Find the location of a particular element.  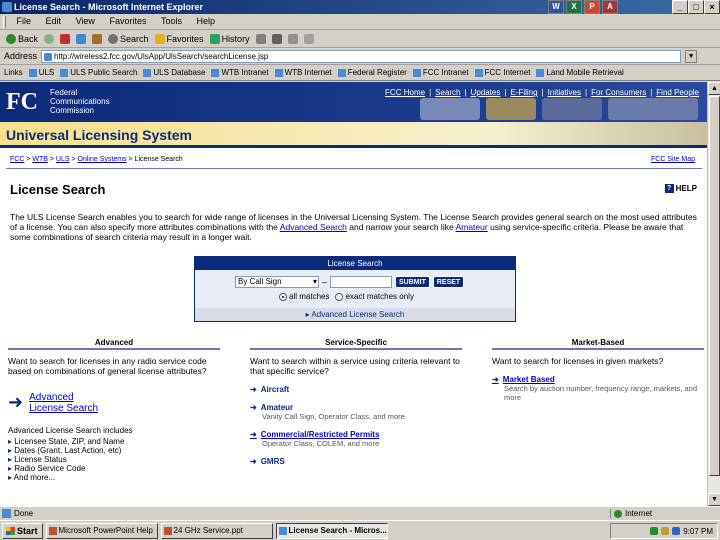

radio-all-matches: all matches is located at coordinates (304, 296).